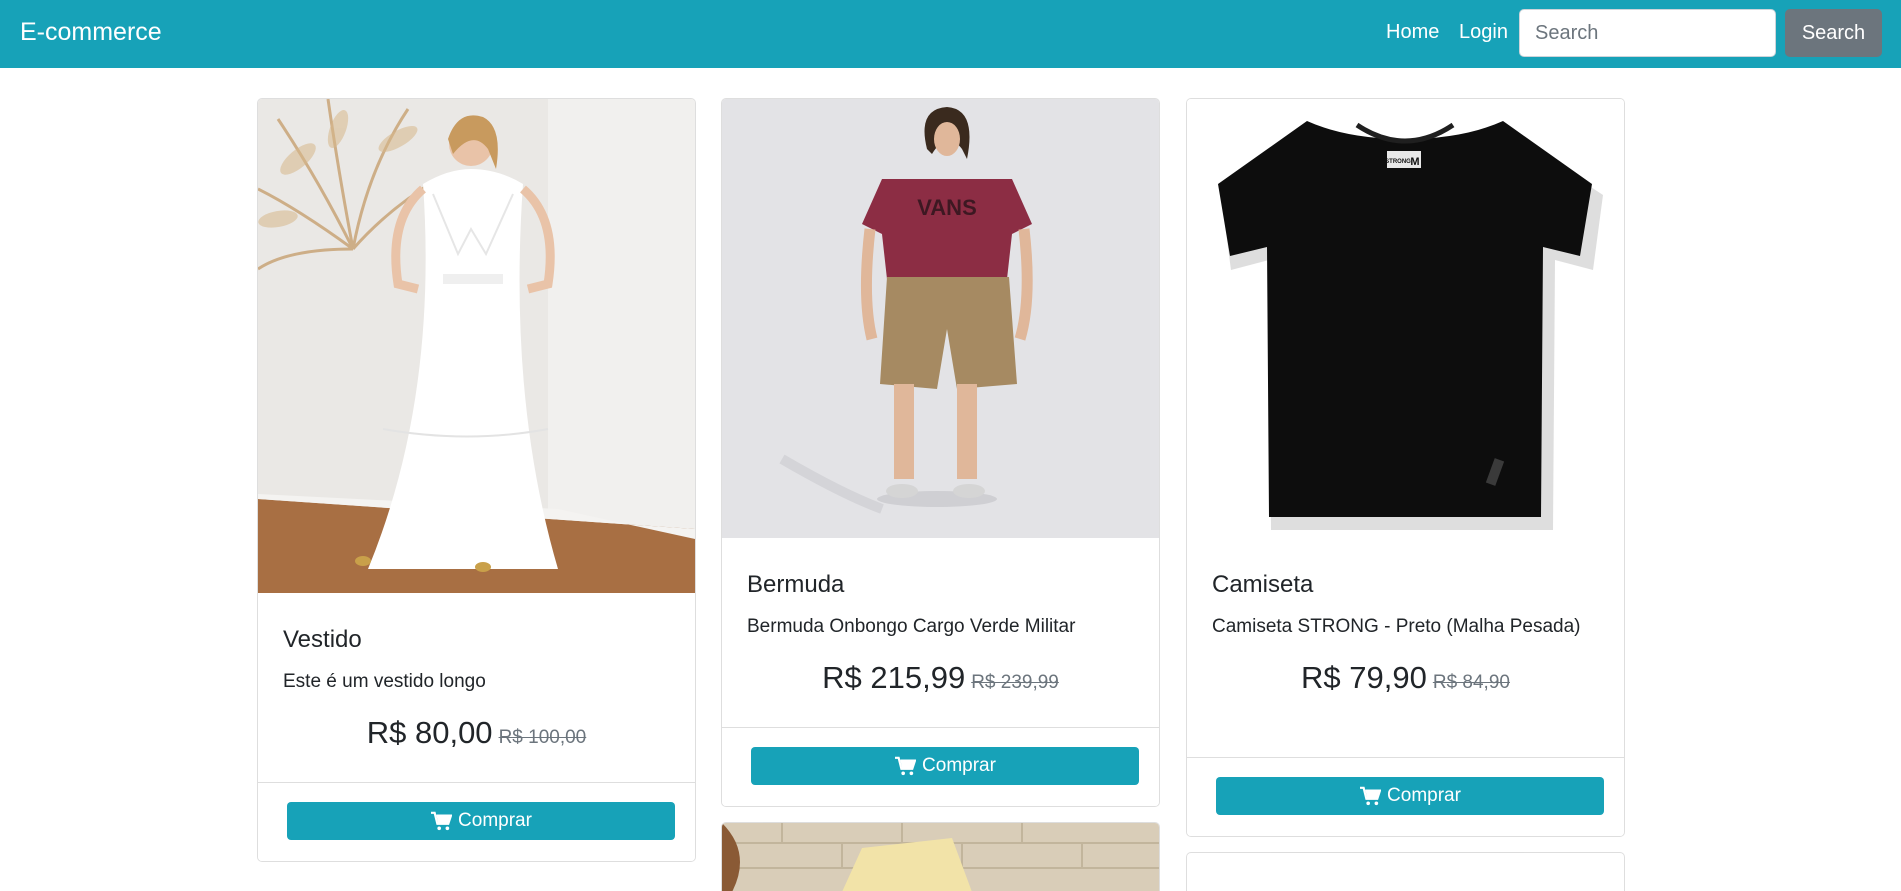  I want to click on brand-logo: E-commerce, so click(91, 32).